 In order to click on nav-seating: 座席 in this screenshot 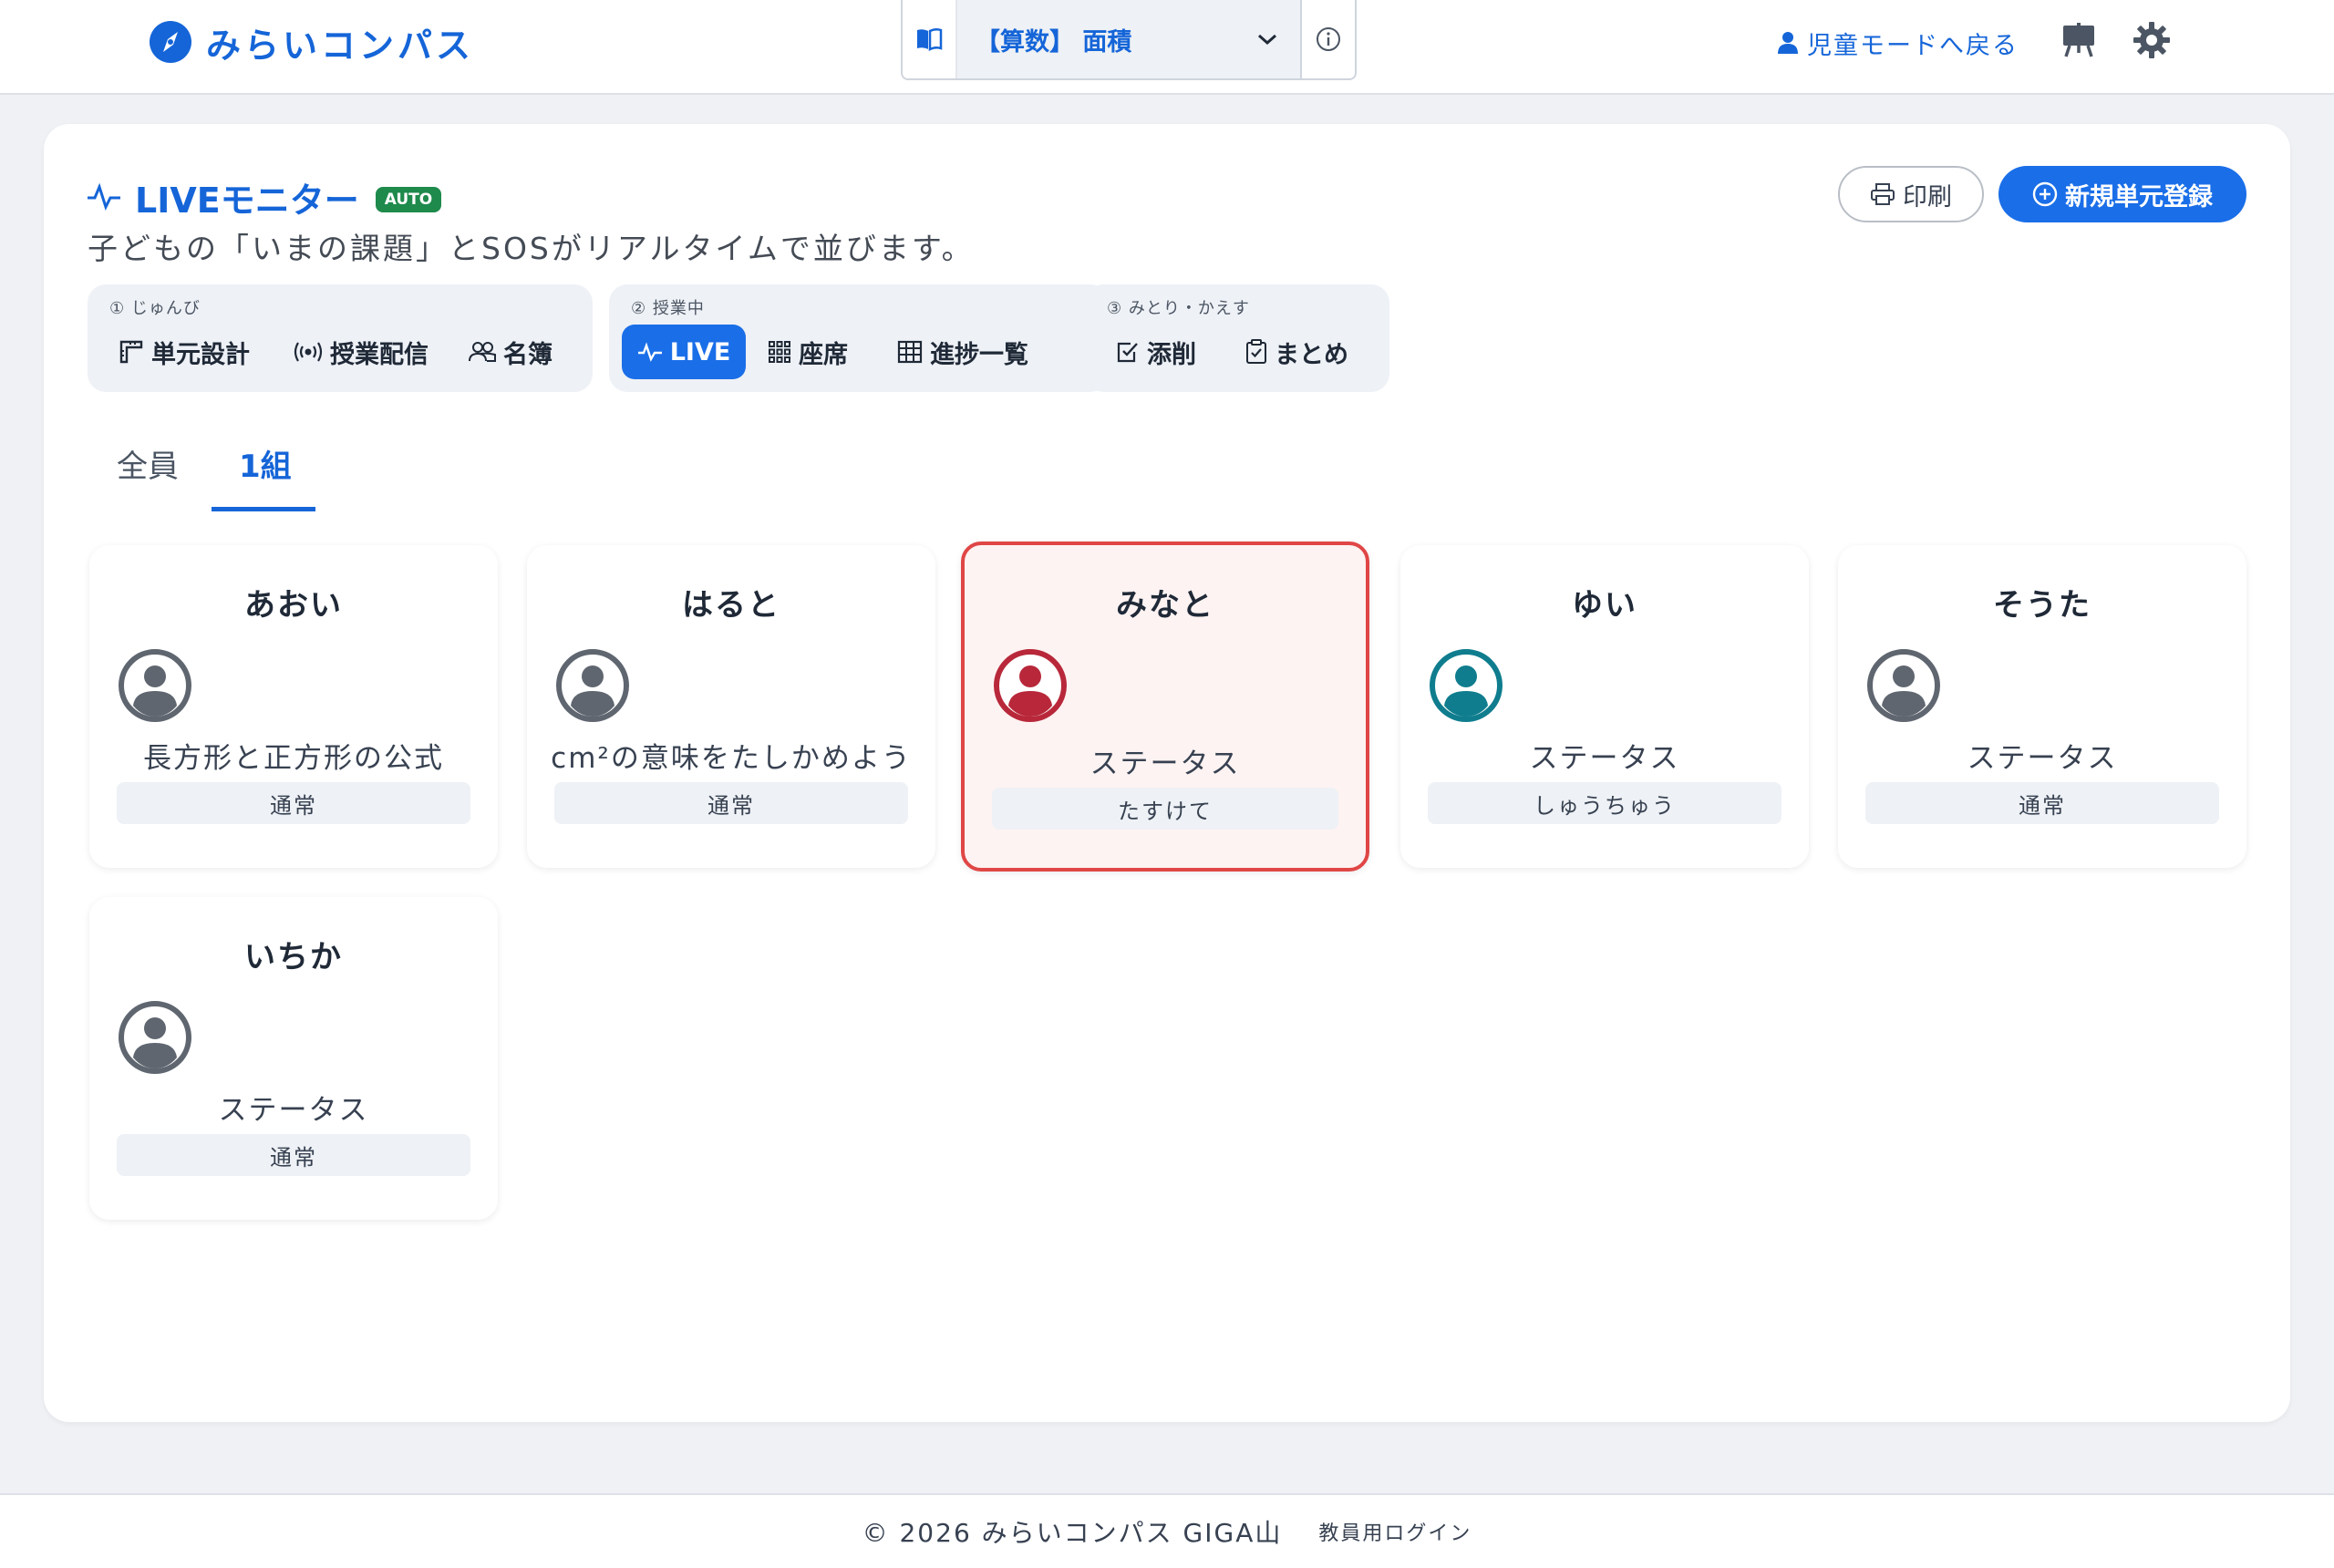, I will do `click(808, 352)`.